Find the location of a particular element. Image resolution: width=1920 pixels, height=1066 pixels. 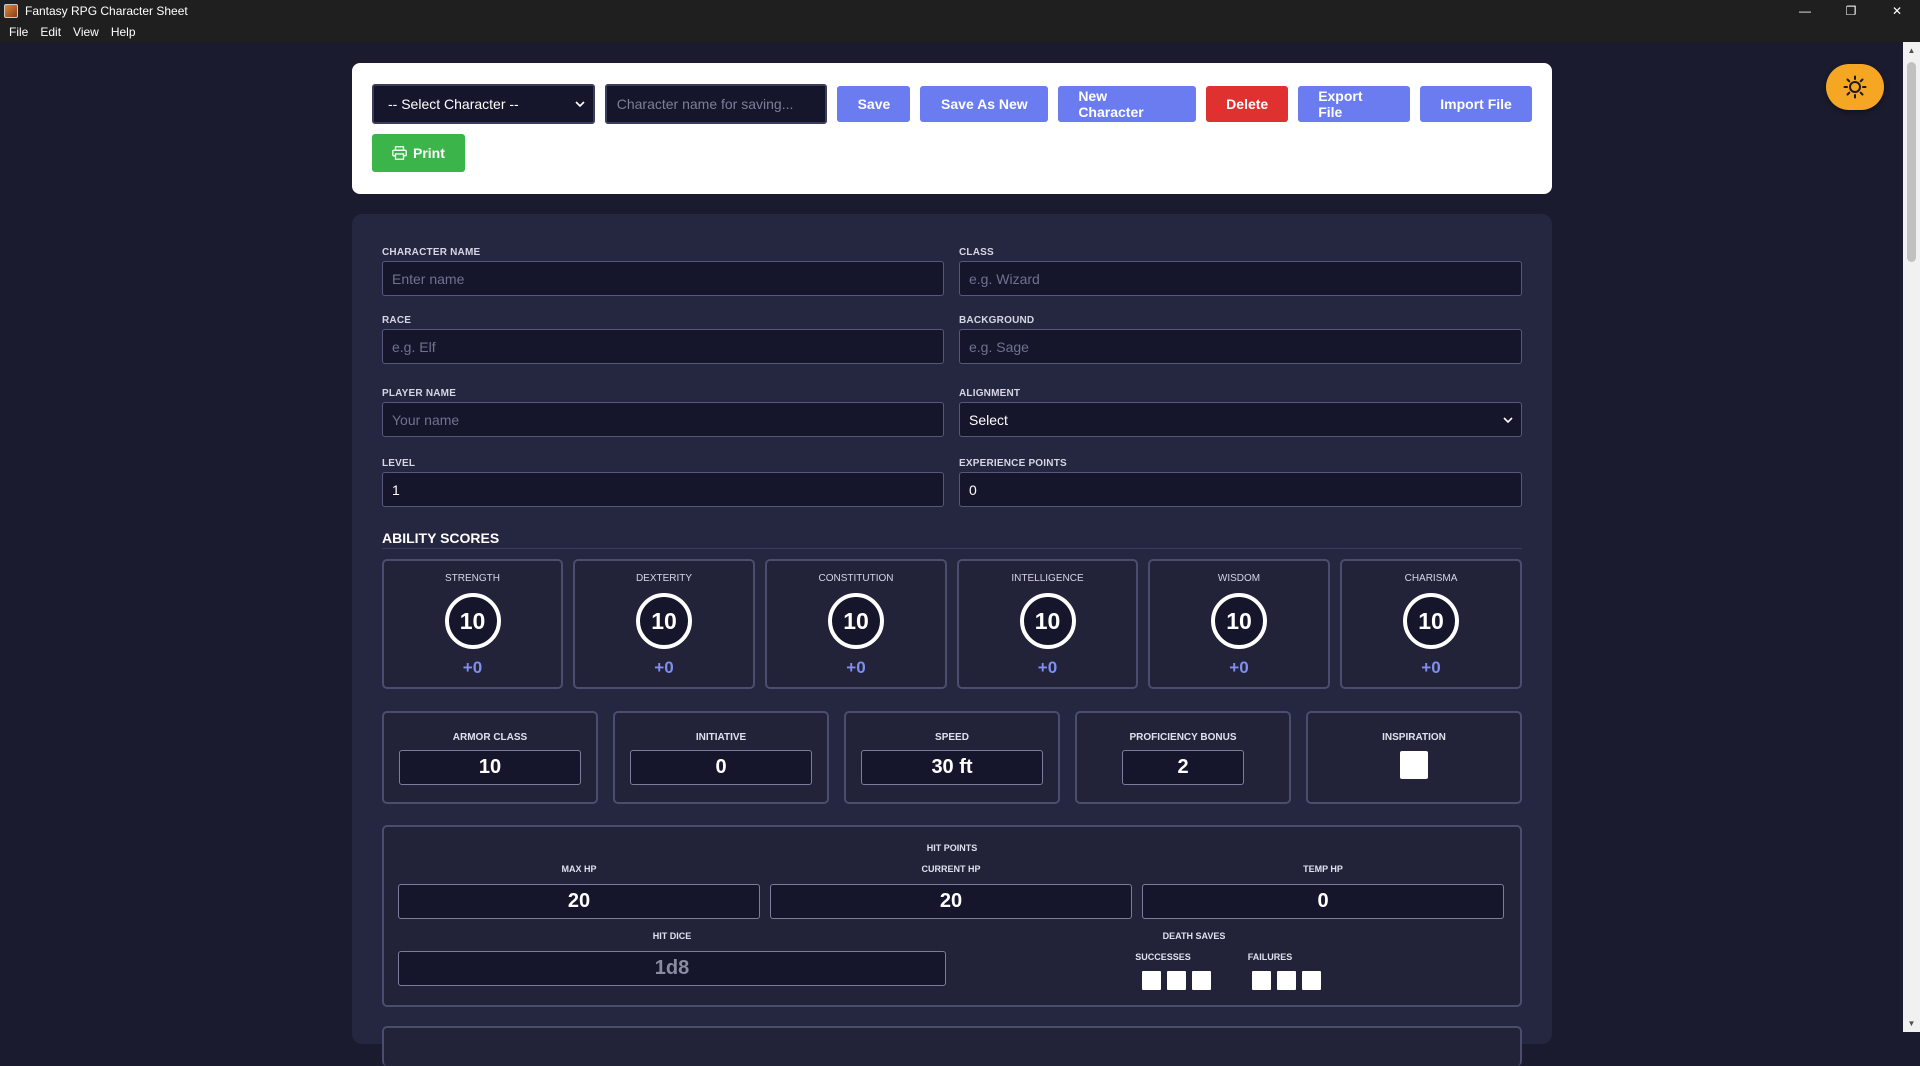

close-button: ✕ is located at coordinates (1897, 11).